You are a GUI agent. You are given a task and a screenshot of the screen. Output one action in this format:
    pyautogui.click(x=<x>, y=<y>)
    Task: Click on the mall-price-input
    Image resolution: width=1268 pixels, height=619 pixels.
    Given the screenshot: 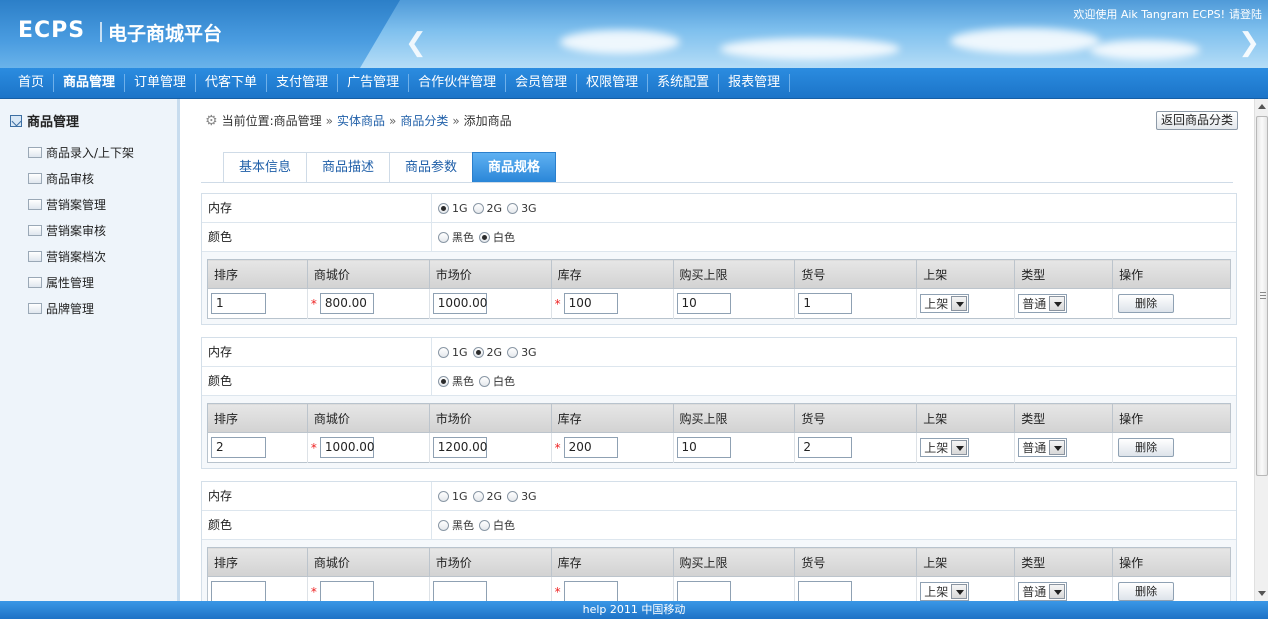 What is the action you would take?
    pyautogui.click(x=346, y=591)
    